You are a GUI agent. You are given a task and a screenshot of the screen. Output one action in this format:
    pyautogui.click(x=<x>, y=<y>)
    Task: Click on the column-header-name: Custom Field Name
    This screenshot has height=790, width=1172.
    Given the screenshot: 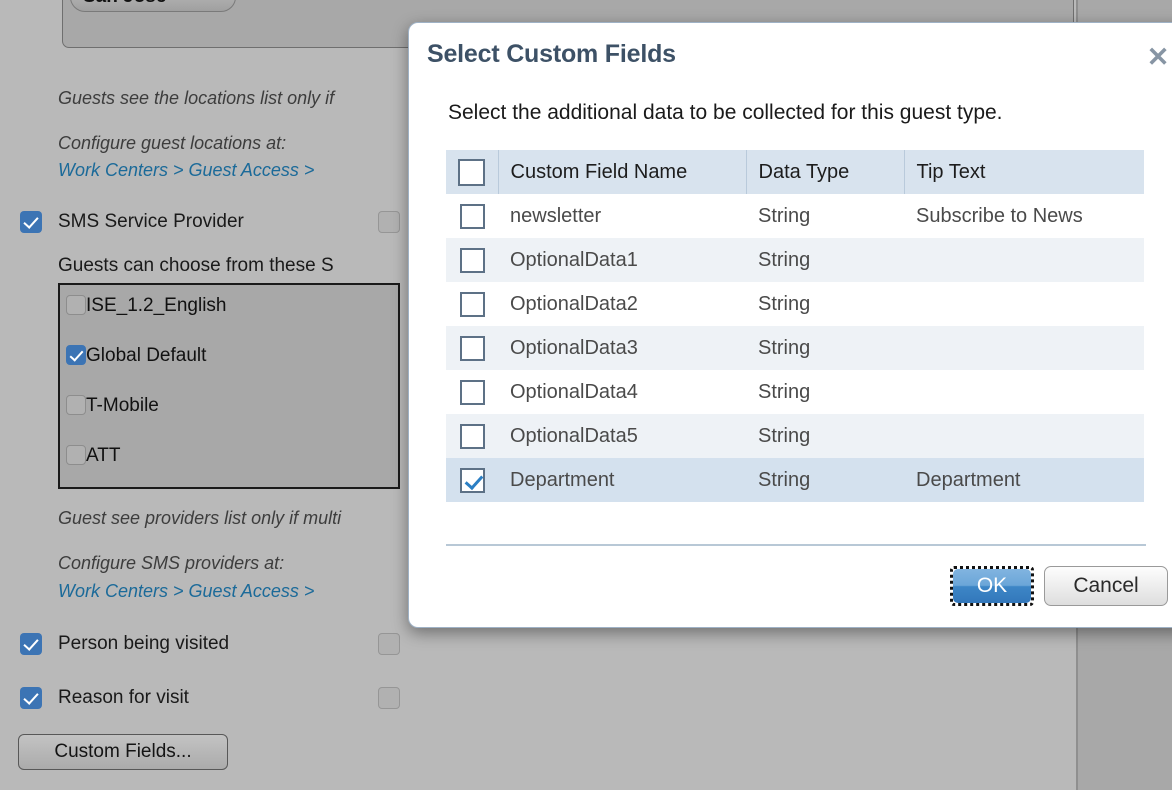 What is the action you would take?
    pyautogui.click(x=622, y=172)
    